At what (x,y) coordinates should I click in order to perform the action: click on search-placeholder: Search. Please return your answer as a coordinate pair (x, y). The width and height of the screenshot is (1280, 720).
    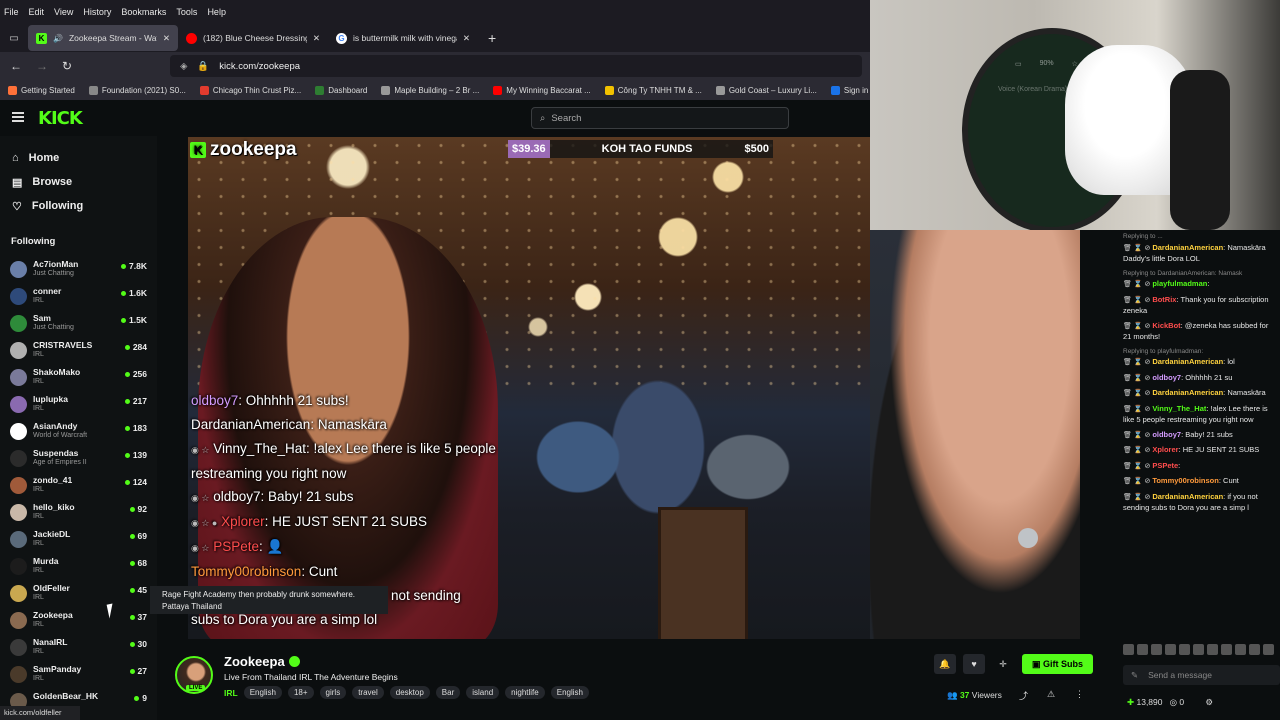
    Looking at the image, I should click on (566, 118).